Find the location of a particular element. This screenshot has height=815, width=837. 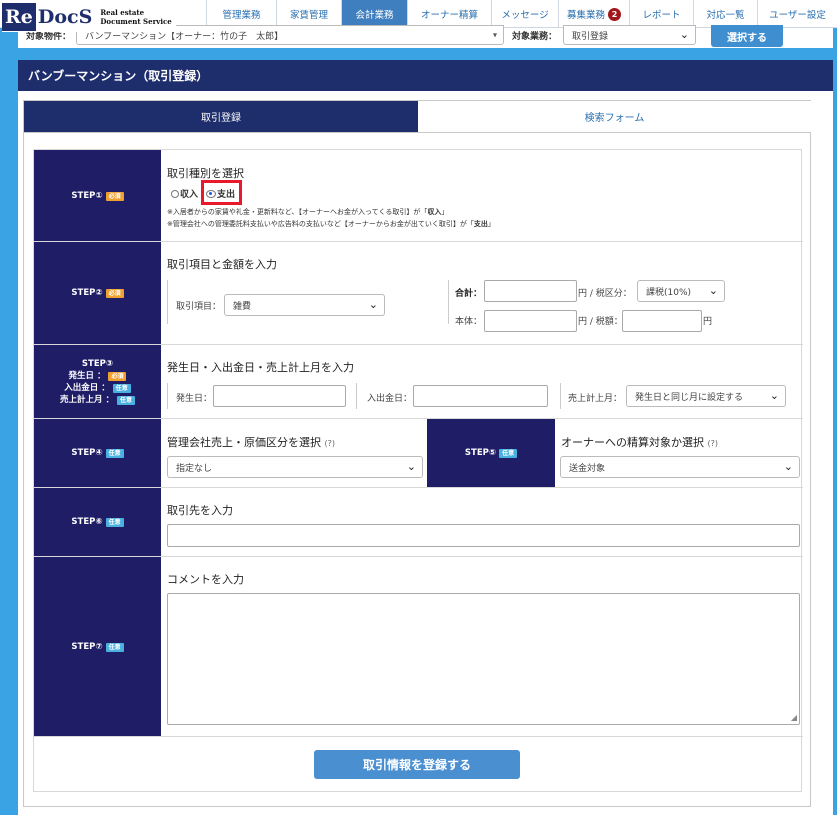

register-button: 取引情報を登録する is located at coordinates (417, 764).